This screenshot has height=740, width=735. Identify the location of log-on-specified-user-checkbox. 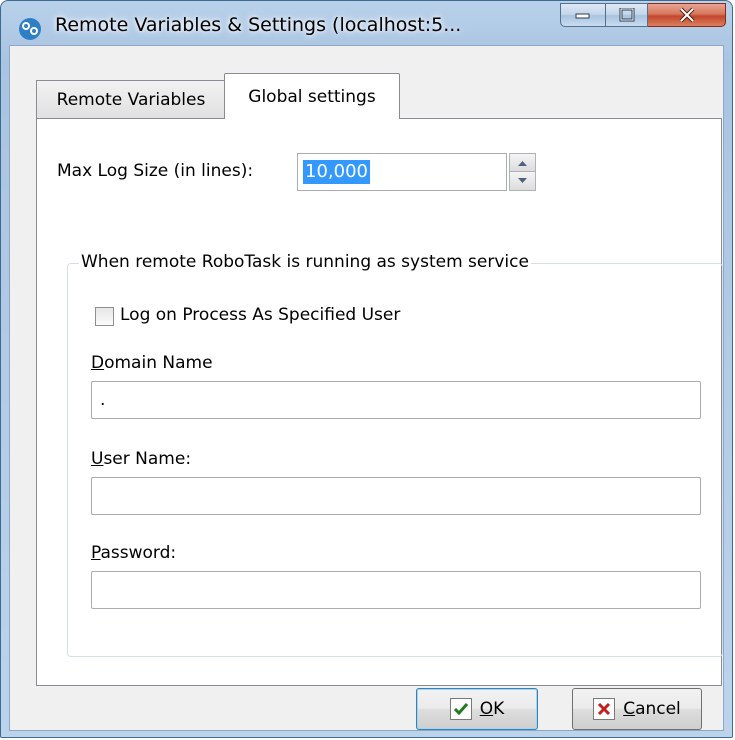
(104, 316).